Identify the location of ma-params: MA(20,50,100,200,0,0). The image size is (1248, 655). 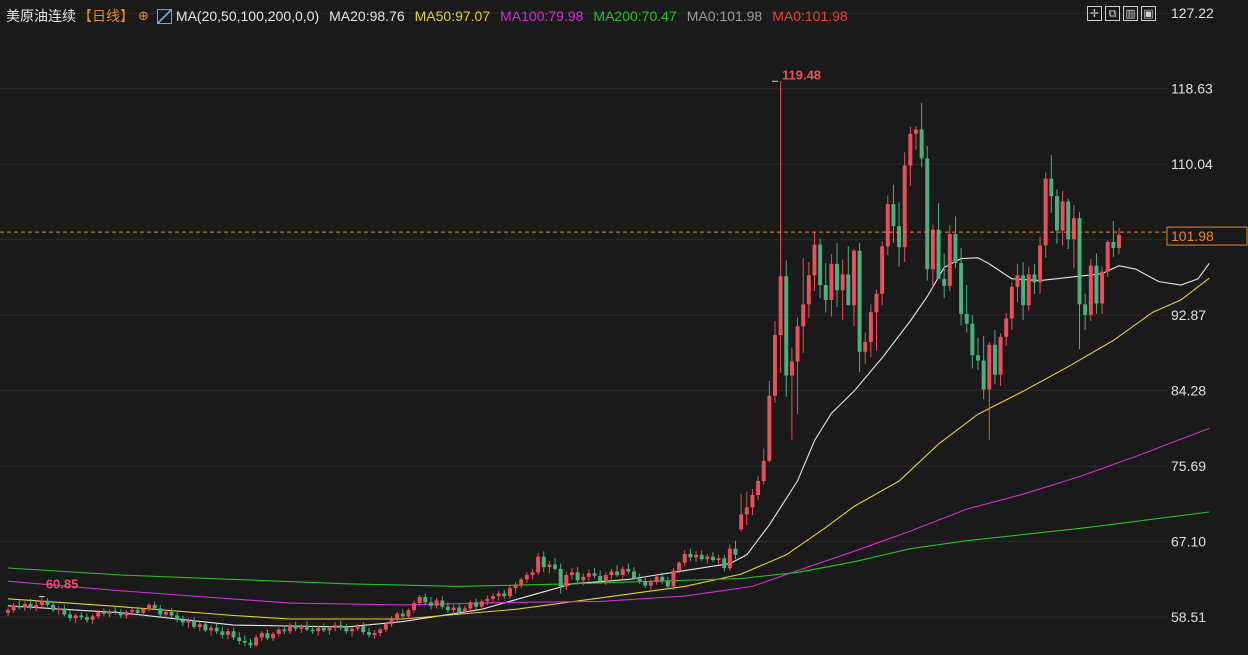
(247, 16).